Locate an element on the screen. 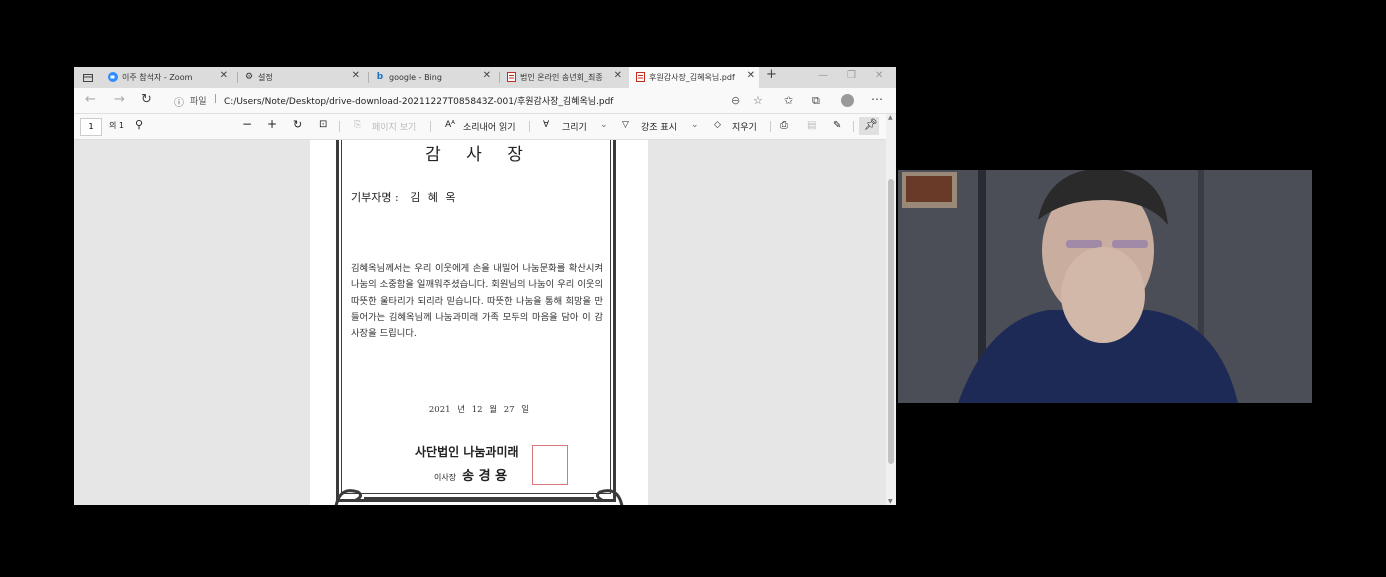 This screenshot has width=1386, height=577. official-seal is located at coordinates (550, 465).